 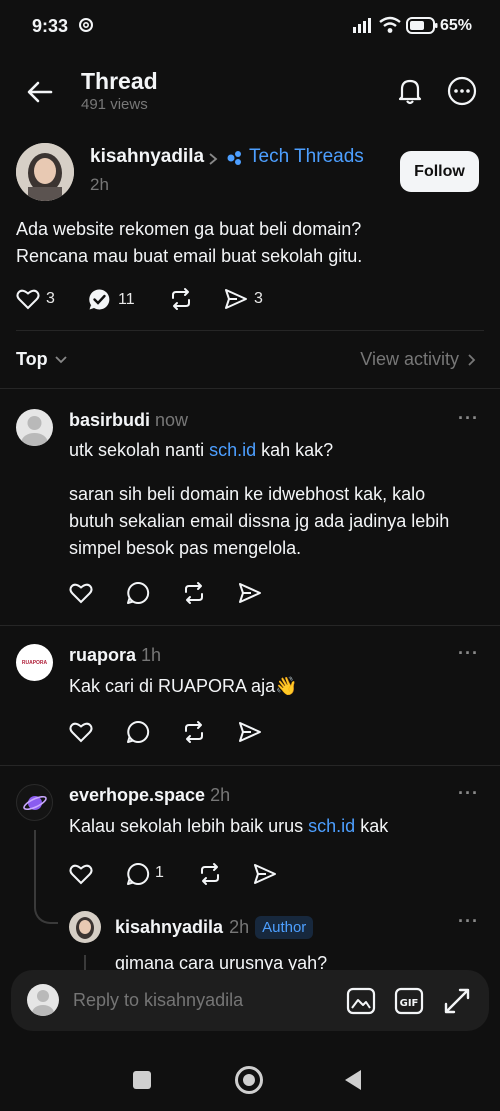 I want to click on image-button, so click(x=361, y=1001).